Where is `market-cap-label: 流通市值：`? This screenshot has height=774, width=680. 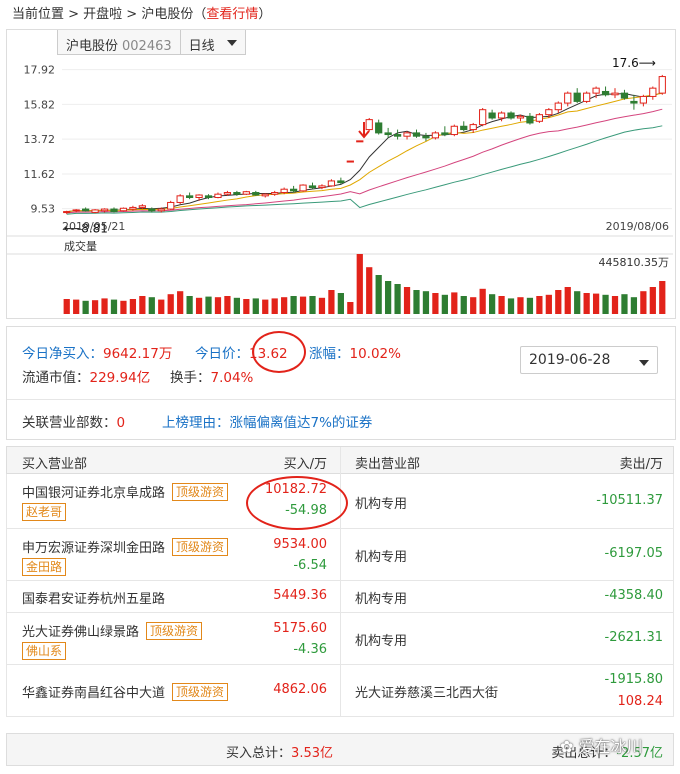 market-cap-label: 流通市值： is located at coordinates (56, 378).